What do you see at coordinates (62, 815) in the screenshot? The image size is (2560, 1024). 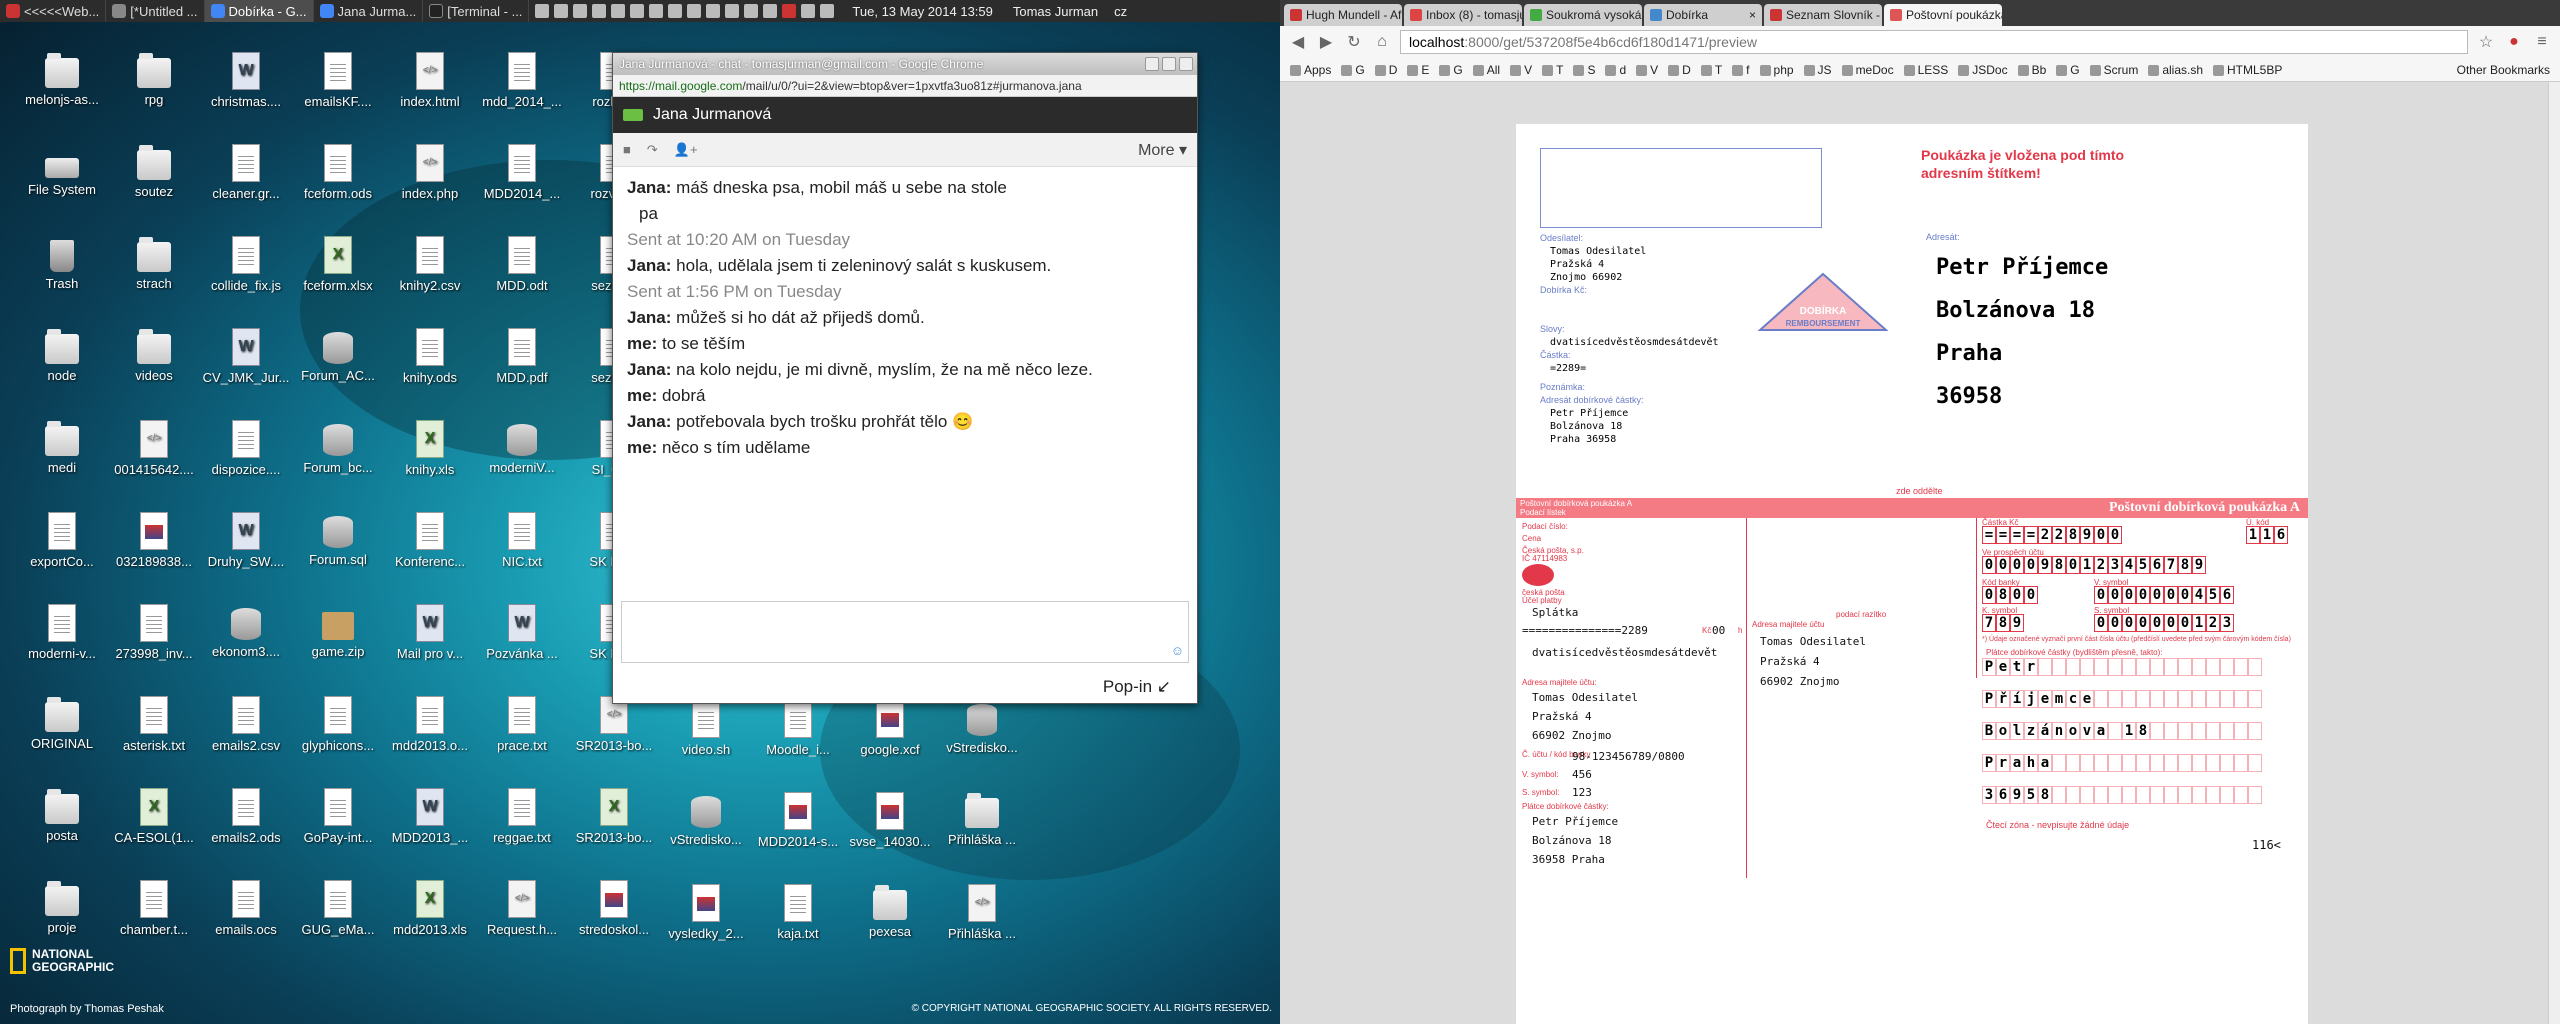 I see `desktop-icon: posta` at bounding box center [62, 815].